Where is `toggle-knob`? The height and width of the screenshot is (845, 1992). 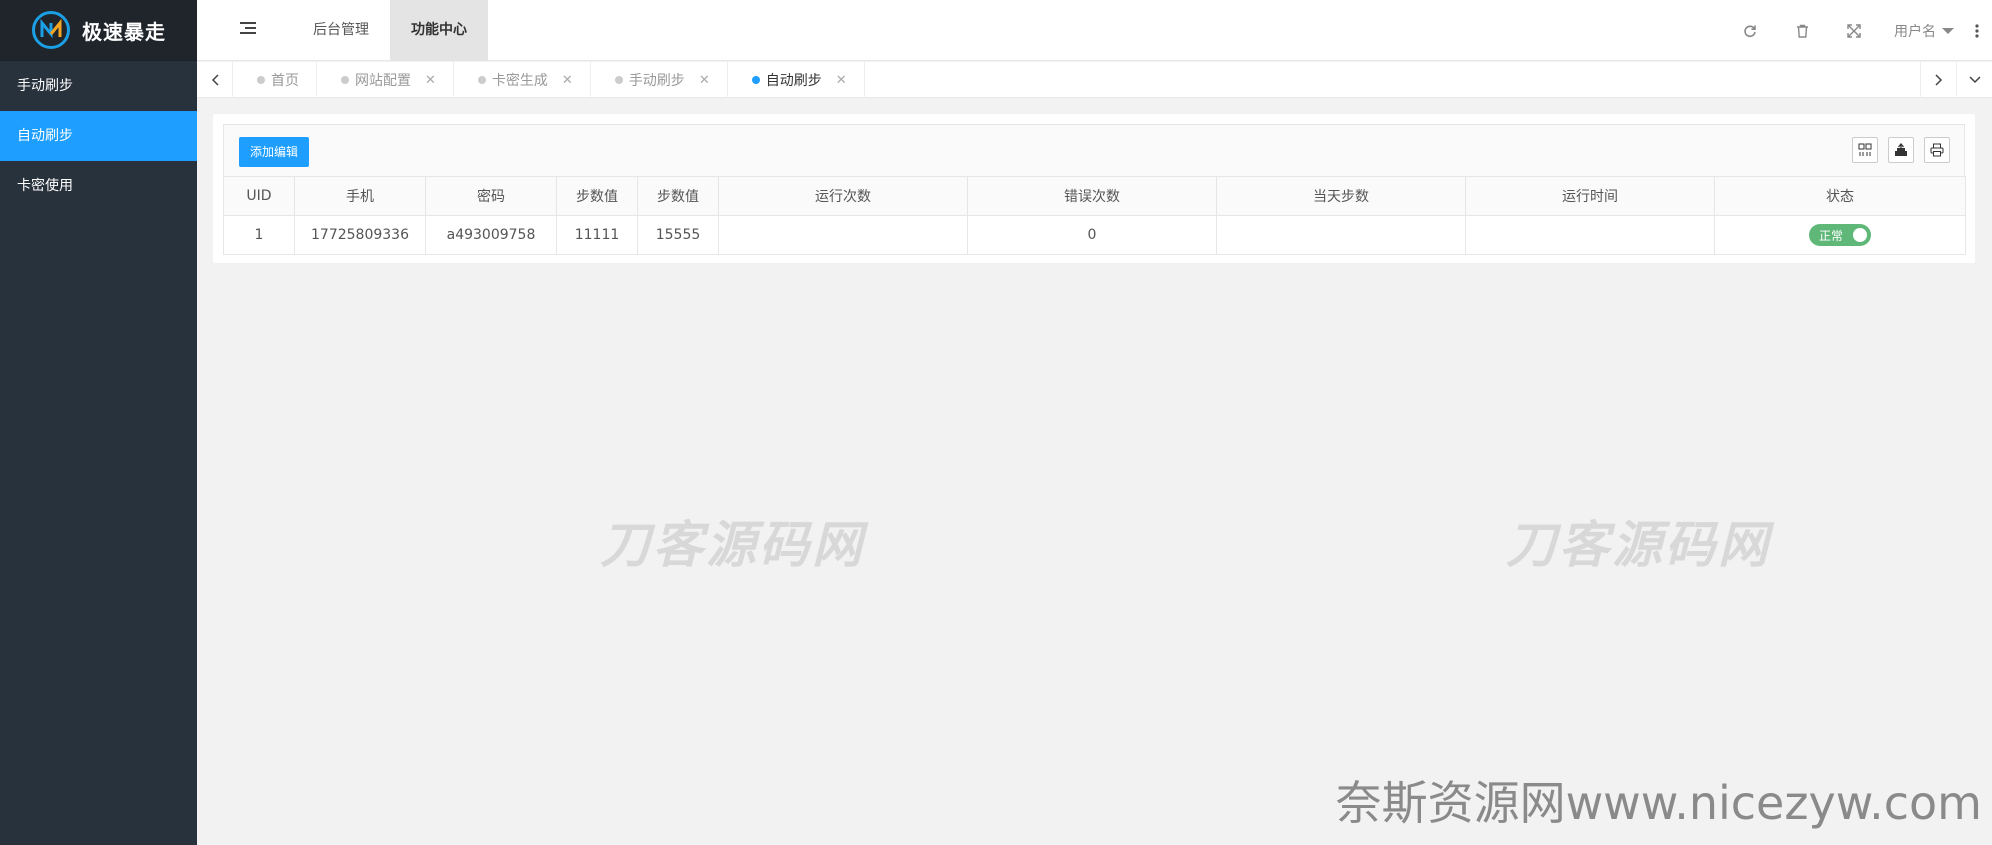
toggle-knob is located at coordinates (1860, 235).